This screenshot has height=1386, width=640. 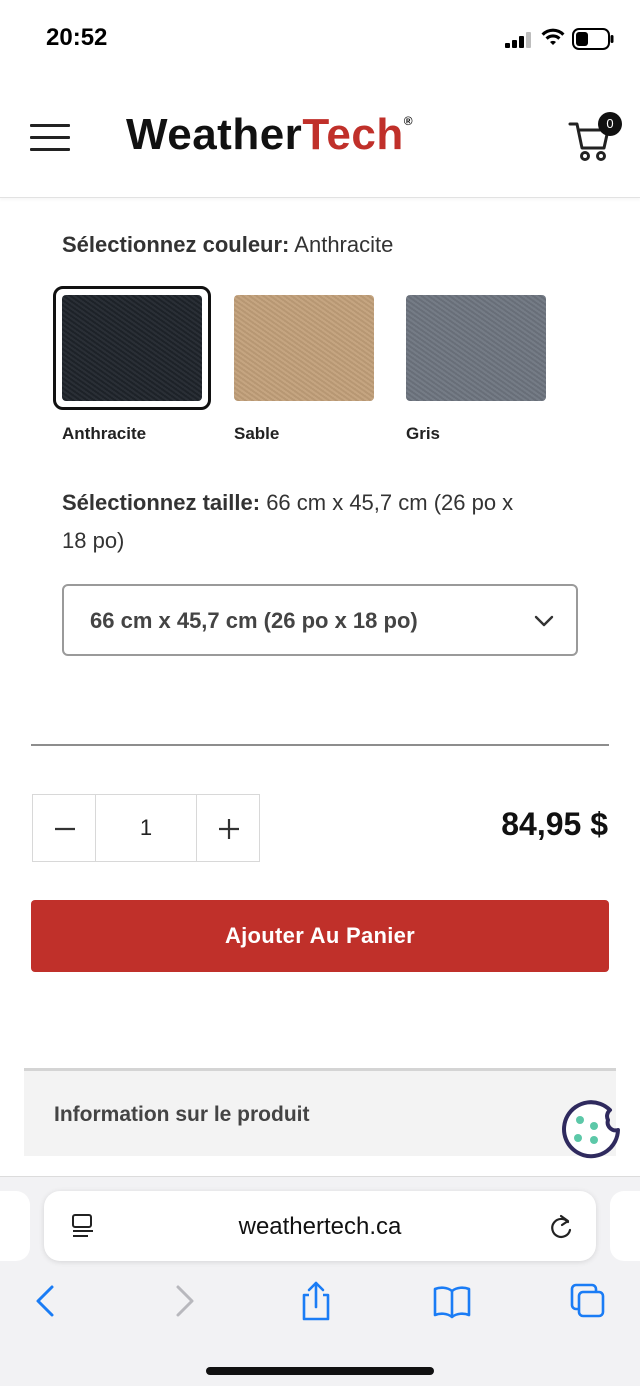 What do you see at coordinates (553, 36) in the screenshot?
I see `wifi-icon` at bounding box center [553, 36].